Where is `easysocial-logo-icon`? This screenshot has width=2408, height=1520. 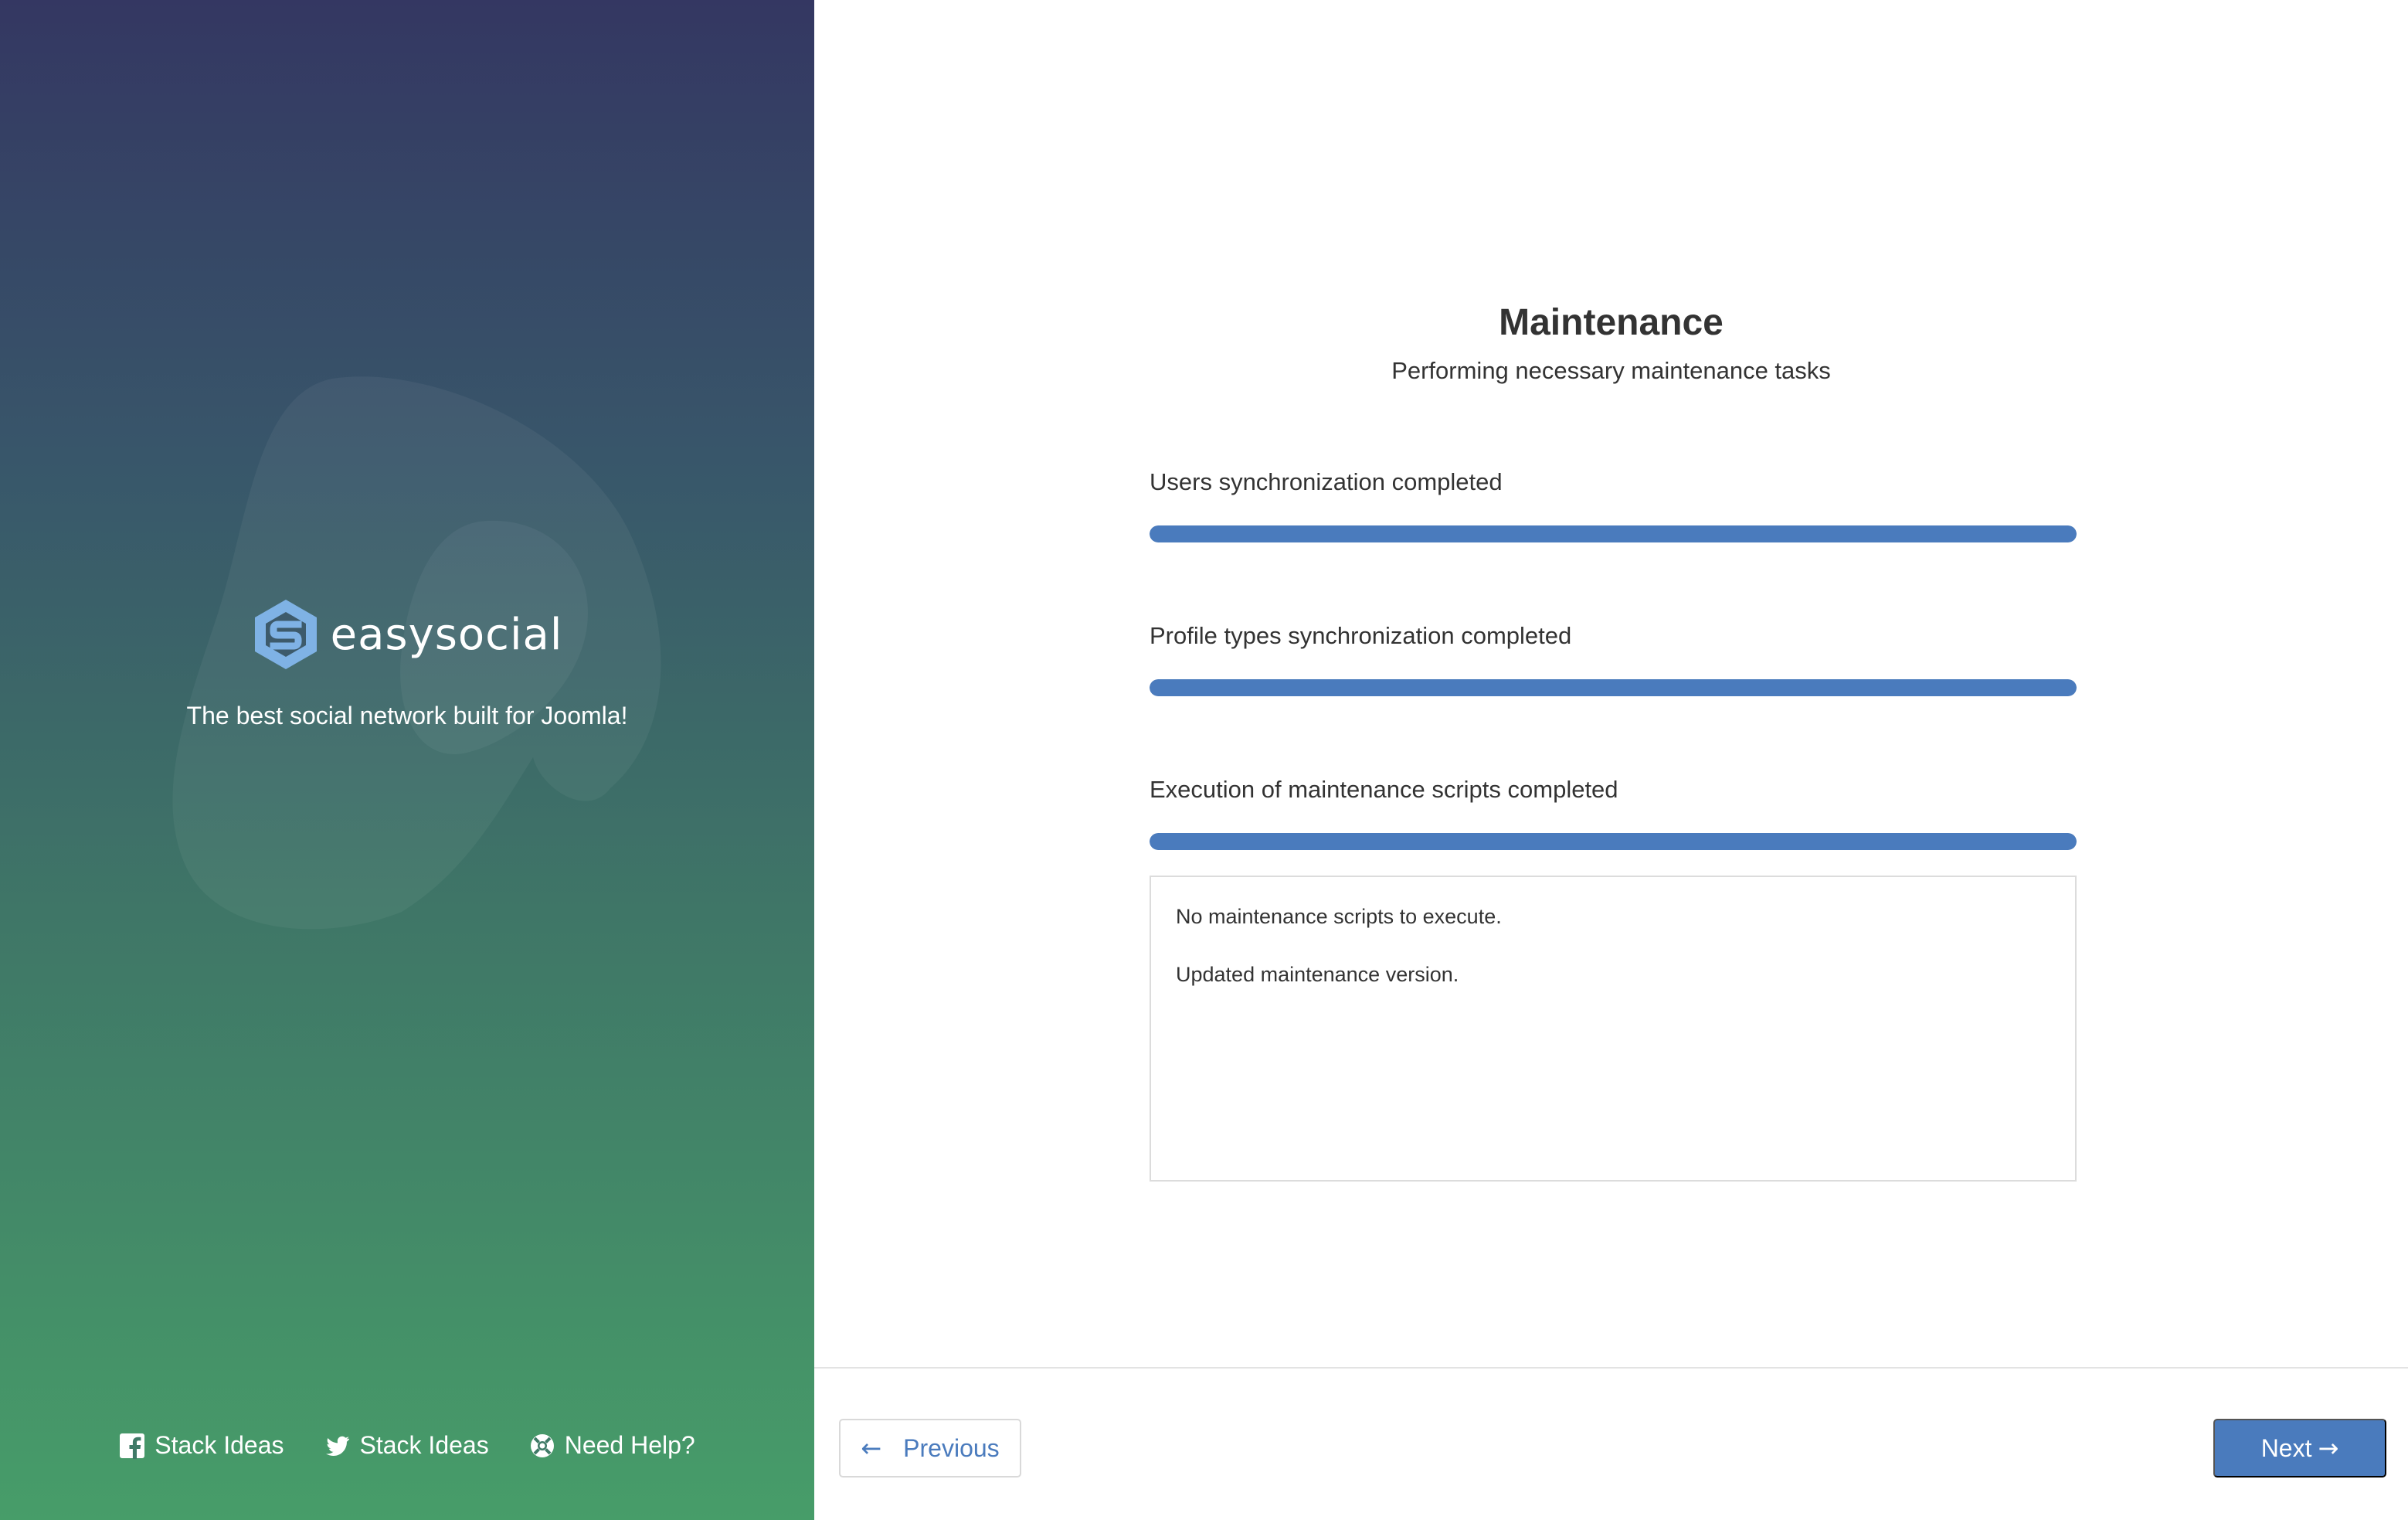 easysocial-logo-icon is located at coordinates (286, 634).